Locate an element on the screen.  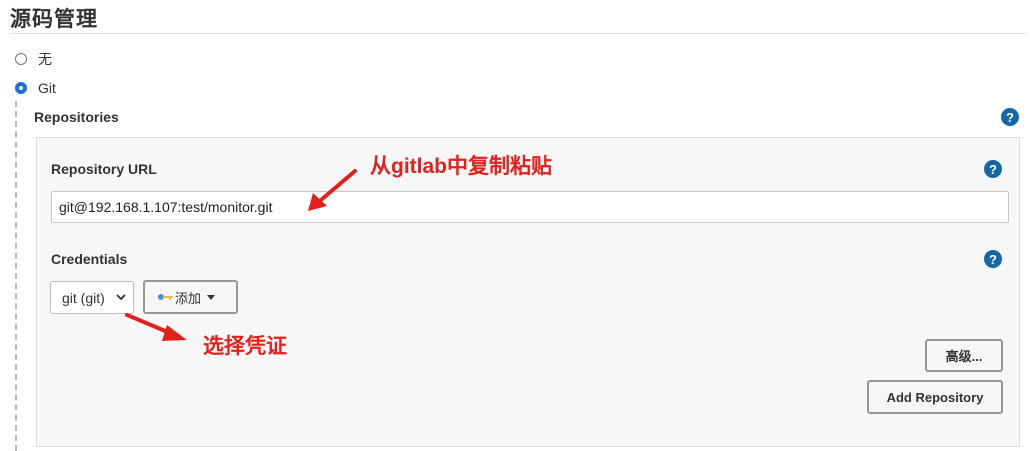
annotation-choose-credential: 选择凭证 is located at coordinates (245, 346).